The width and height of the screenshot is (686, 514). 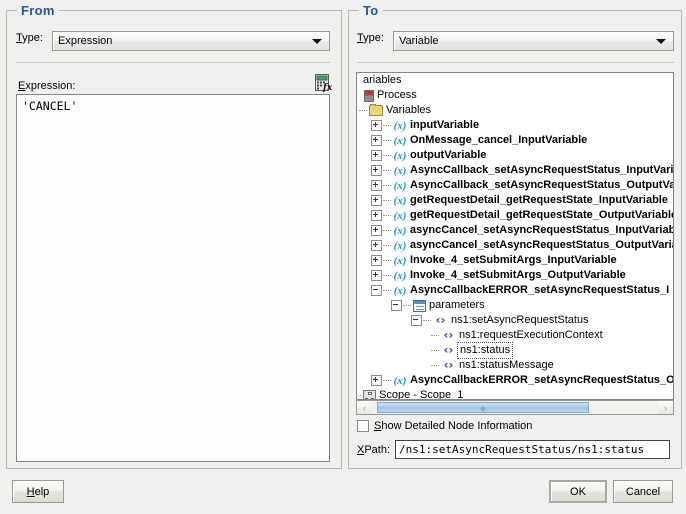 What do you see at coordinates (443, 125) in the screenshot?
I see `tree-node-label: inputVariable` at bounding box center [443, 125].